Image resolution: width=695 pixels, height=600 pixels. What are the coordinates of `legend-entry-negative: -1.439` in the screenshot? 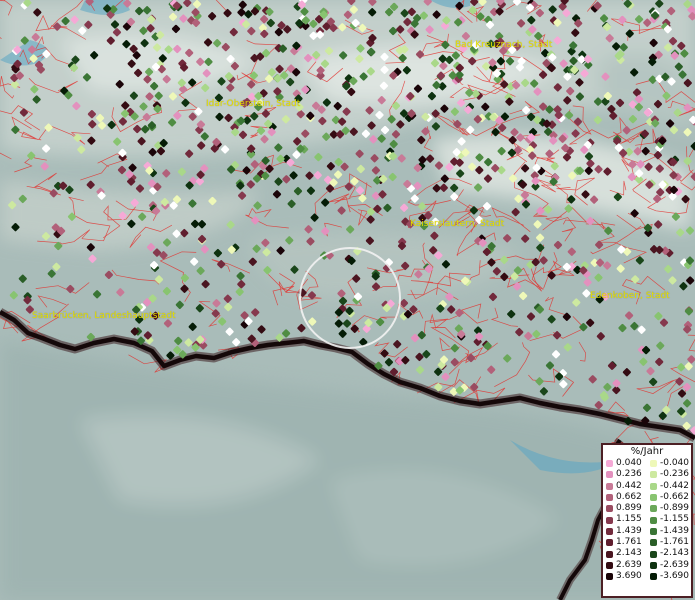 It's located at (669, 531).